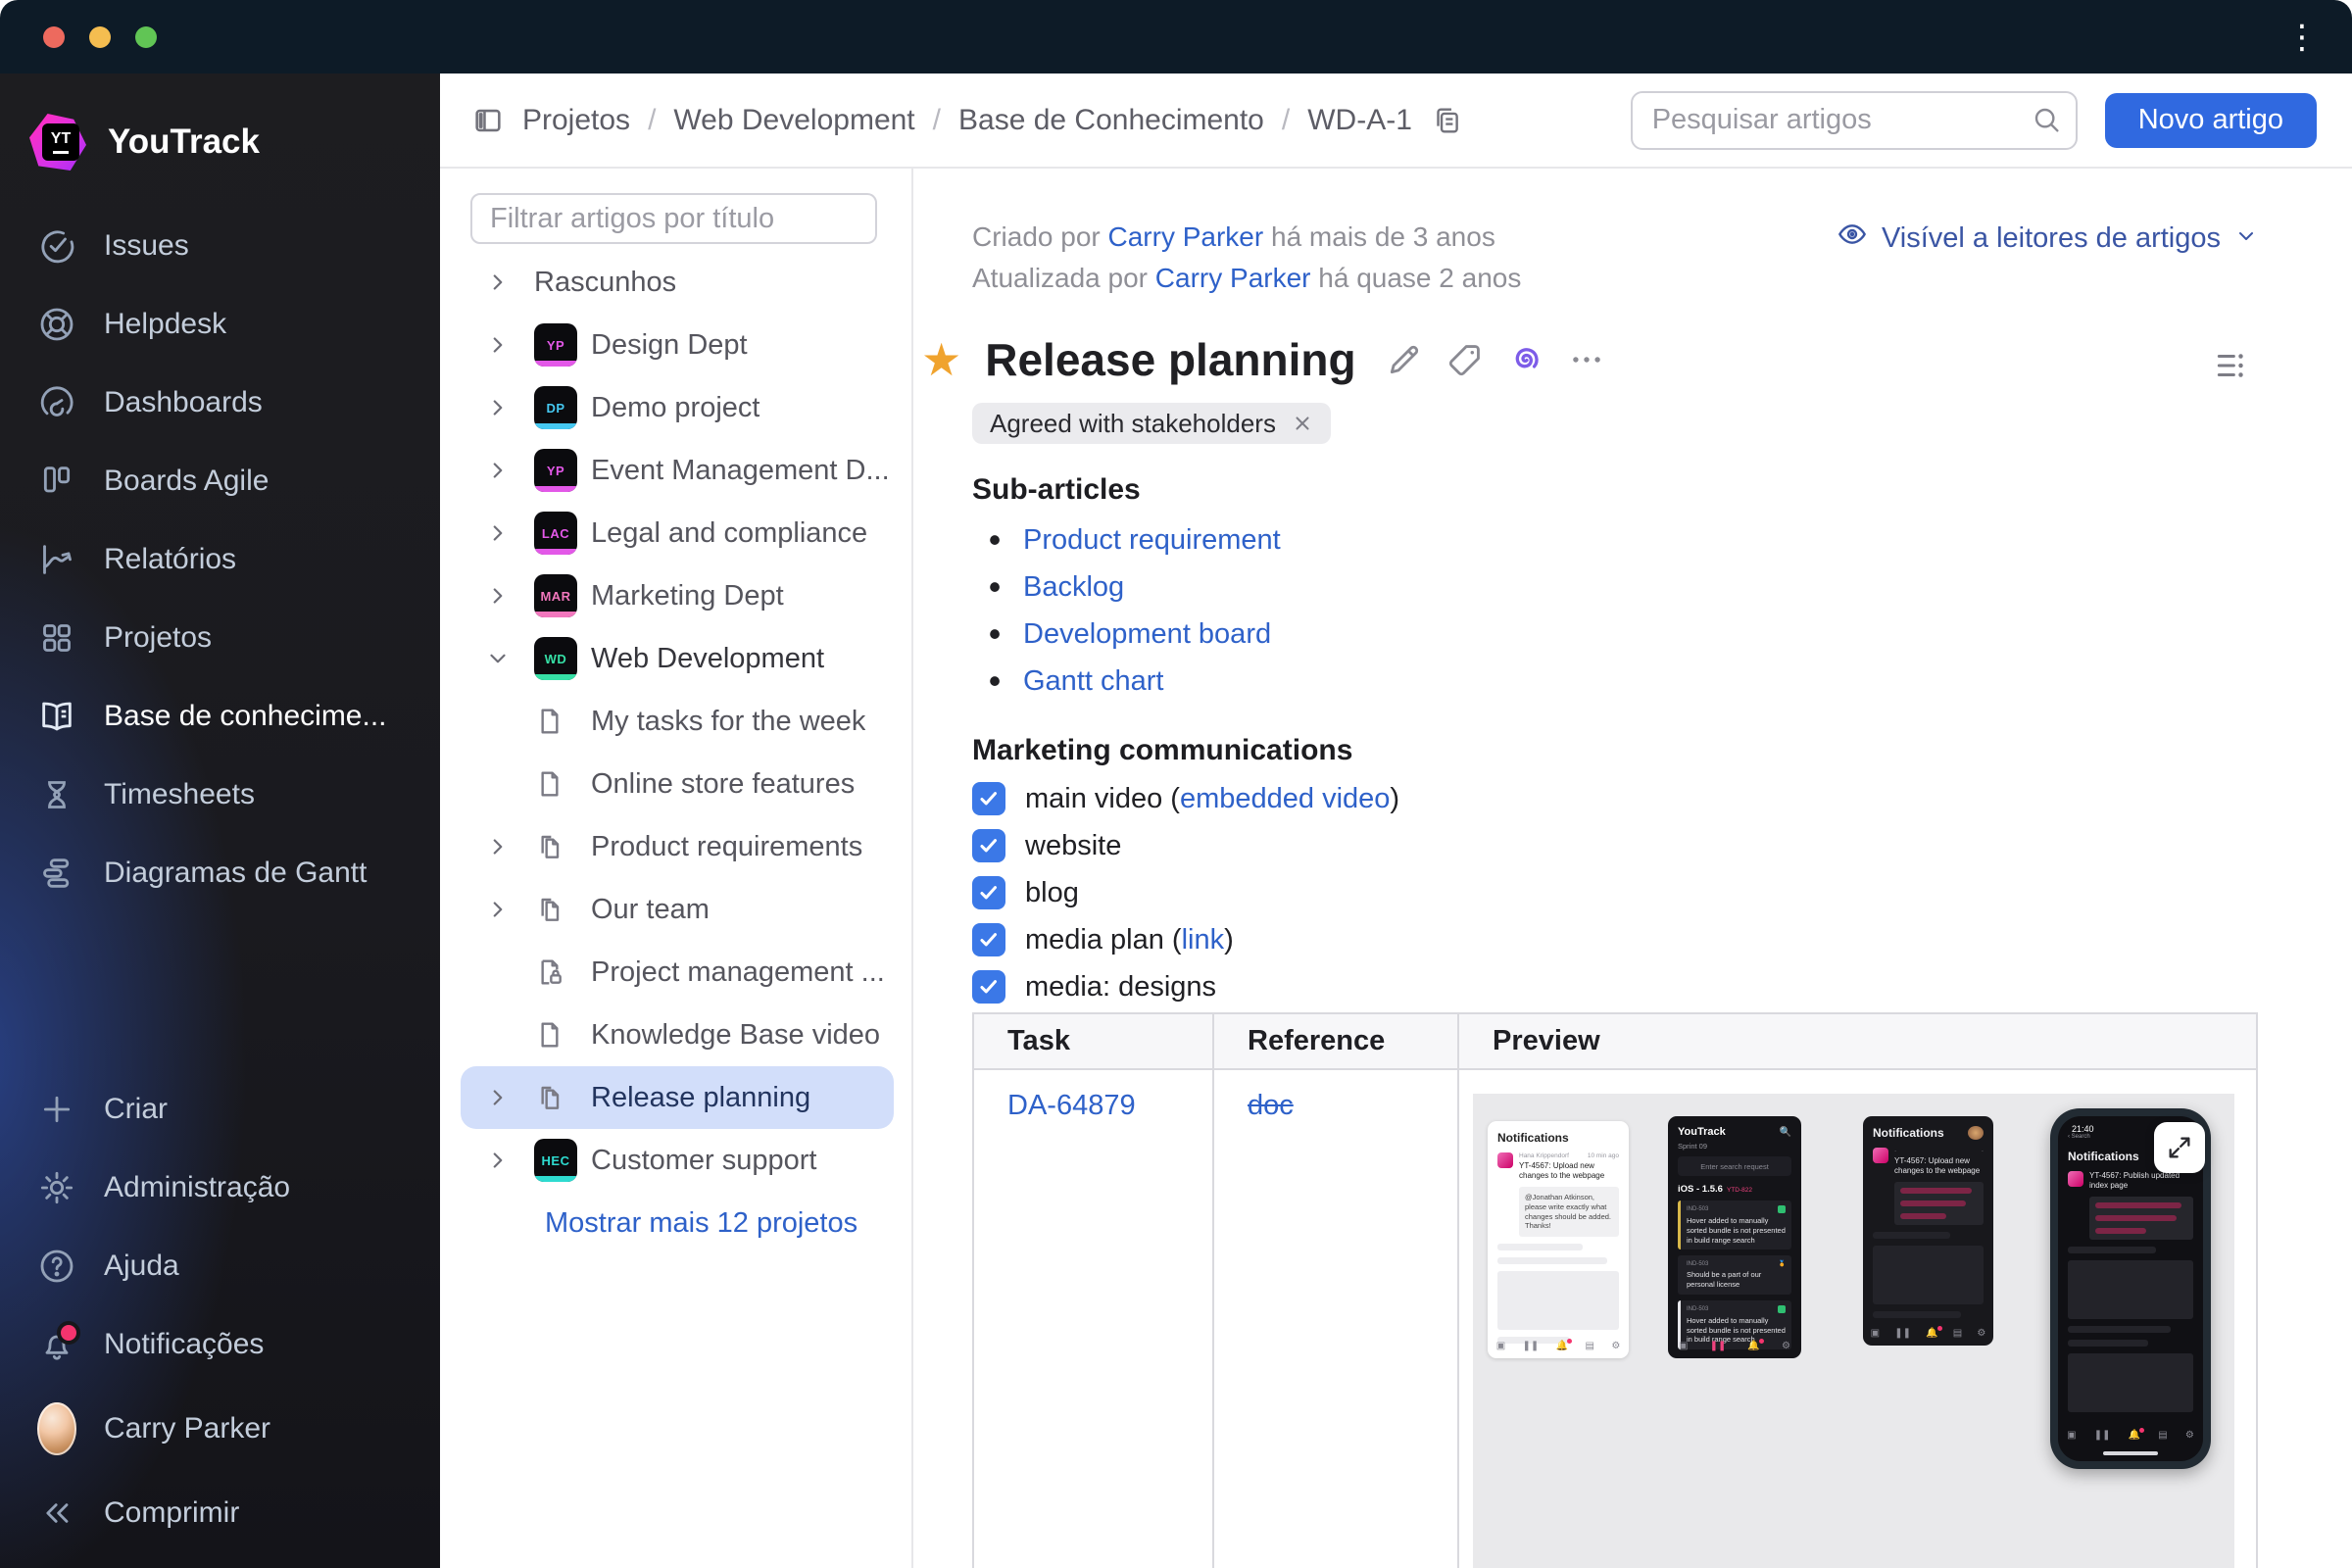 The height and width of the screenshot is (1568, 2352). I want to click on sidebar-item-projects: Projetos, so click(220, 638).